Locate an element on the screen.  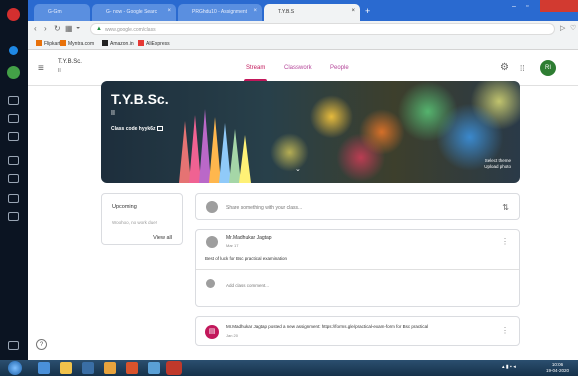
bookmark-flipkart: Flipkart is located at coordinates (48, 43).